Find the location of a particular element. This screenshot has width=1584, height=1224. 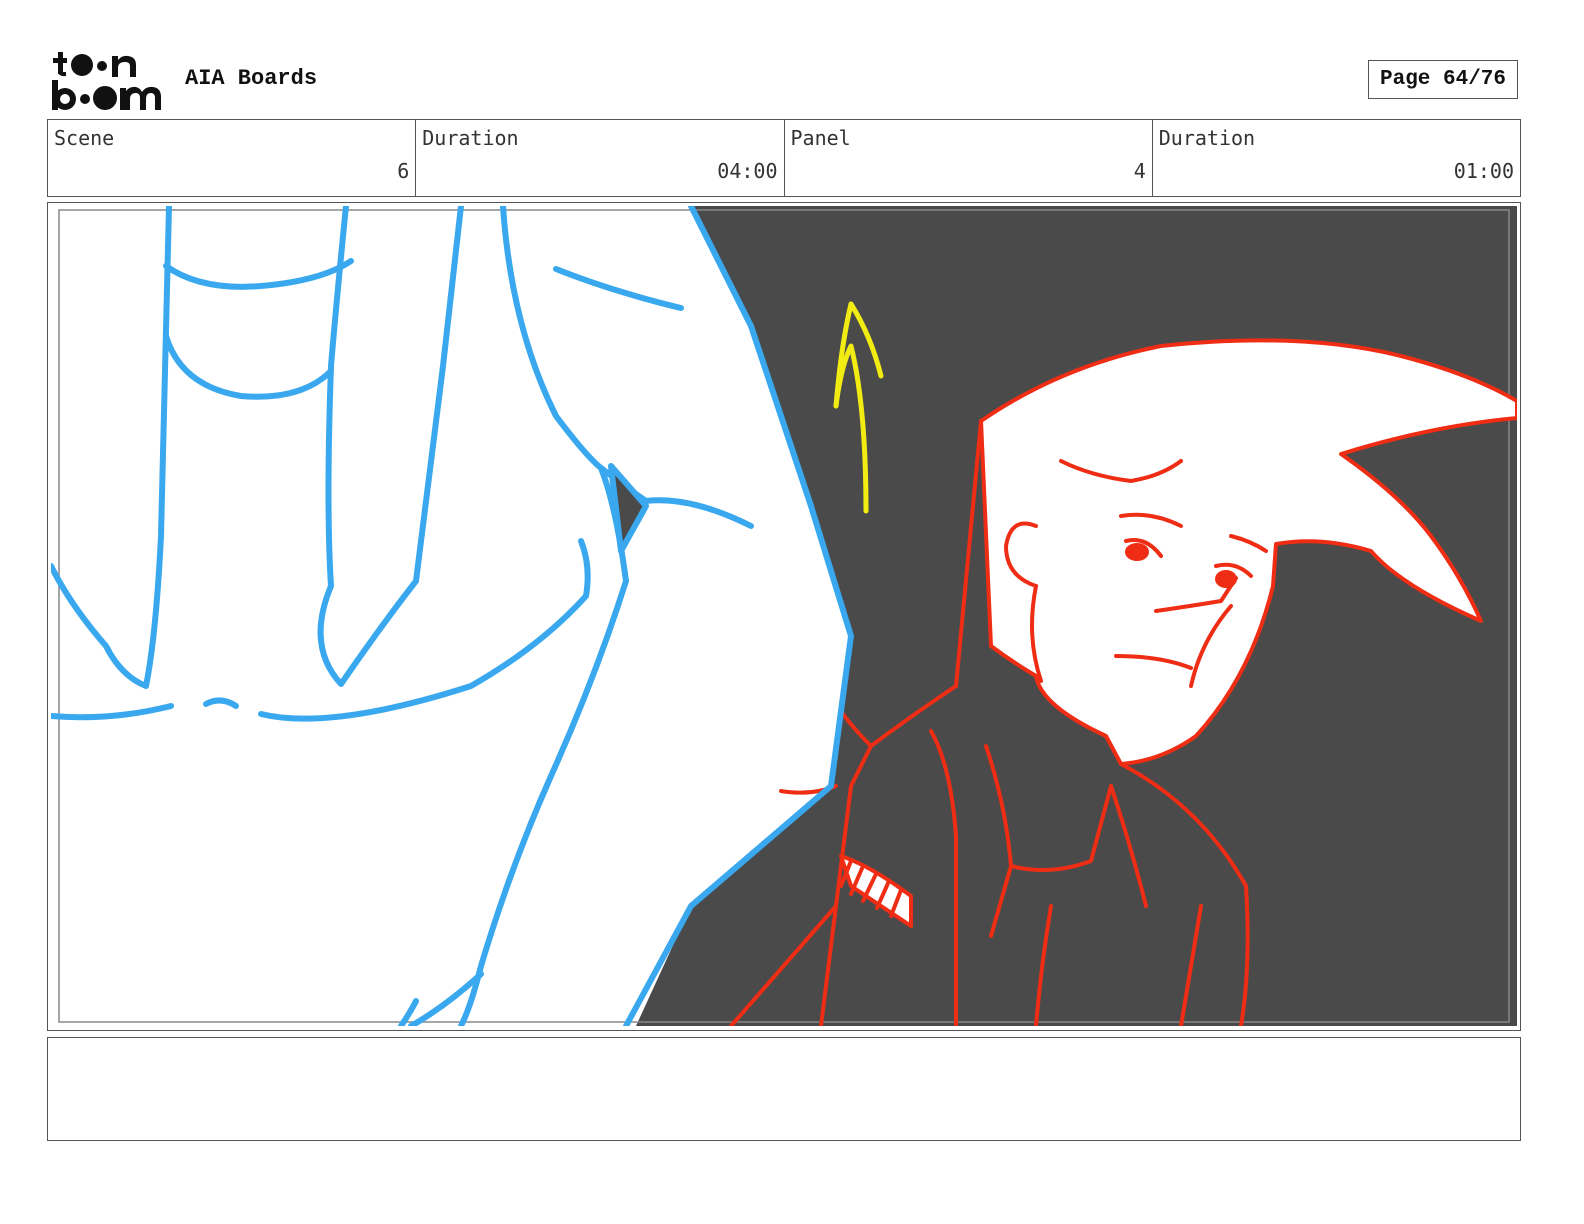

panel-value: 4 is located at coordinates (1139, 171).